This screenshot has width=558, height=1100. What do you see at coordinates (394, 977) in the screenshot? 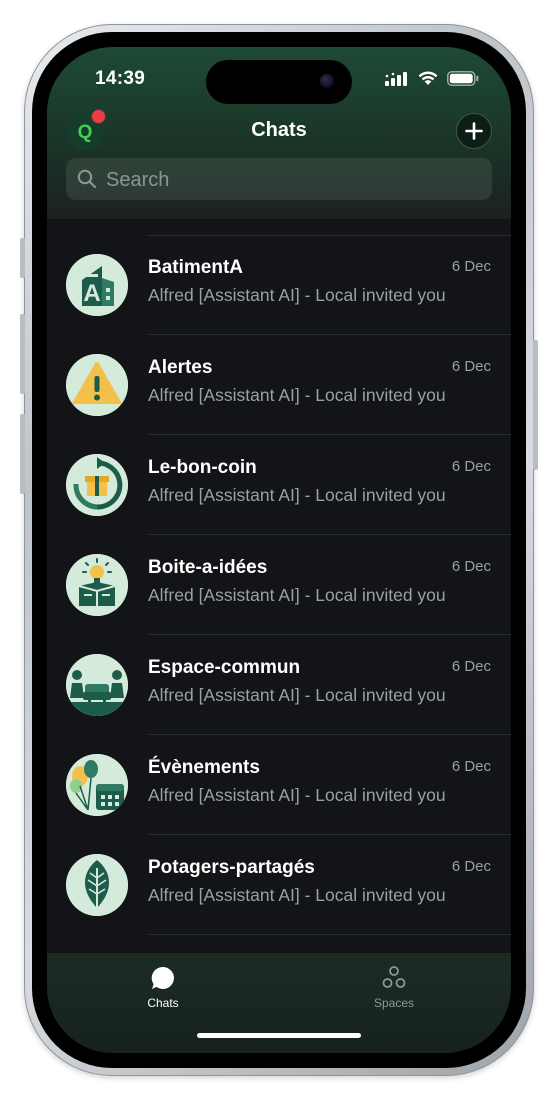
I see `spaces-icon` at bounding box center [394, 977].